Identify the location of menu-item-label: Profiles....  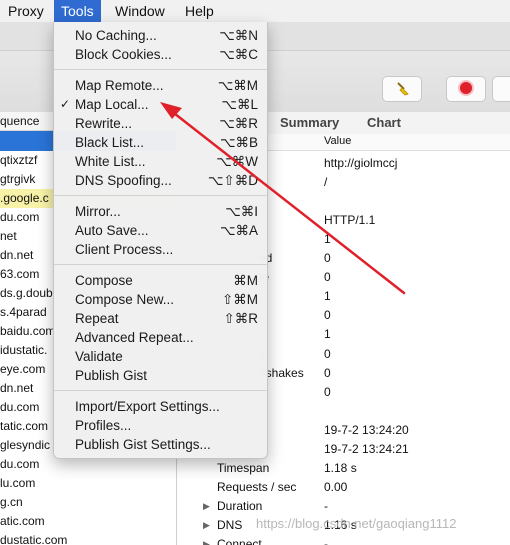
(103, 425).